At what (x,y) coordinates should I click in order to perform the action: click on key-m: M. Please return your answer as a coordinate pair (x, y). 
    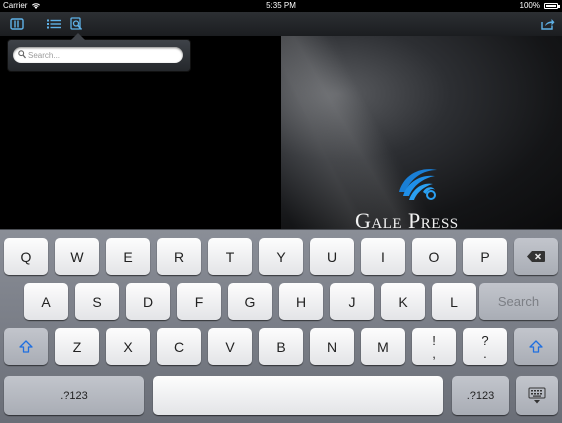
    Looking at the image, I should click on (383, 346).